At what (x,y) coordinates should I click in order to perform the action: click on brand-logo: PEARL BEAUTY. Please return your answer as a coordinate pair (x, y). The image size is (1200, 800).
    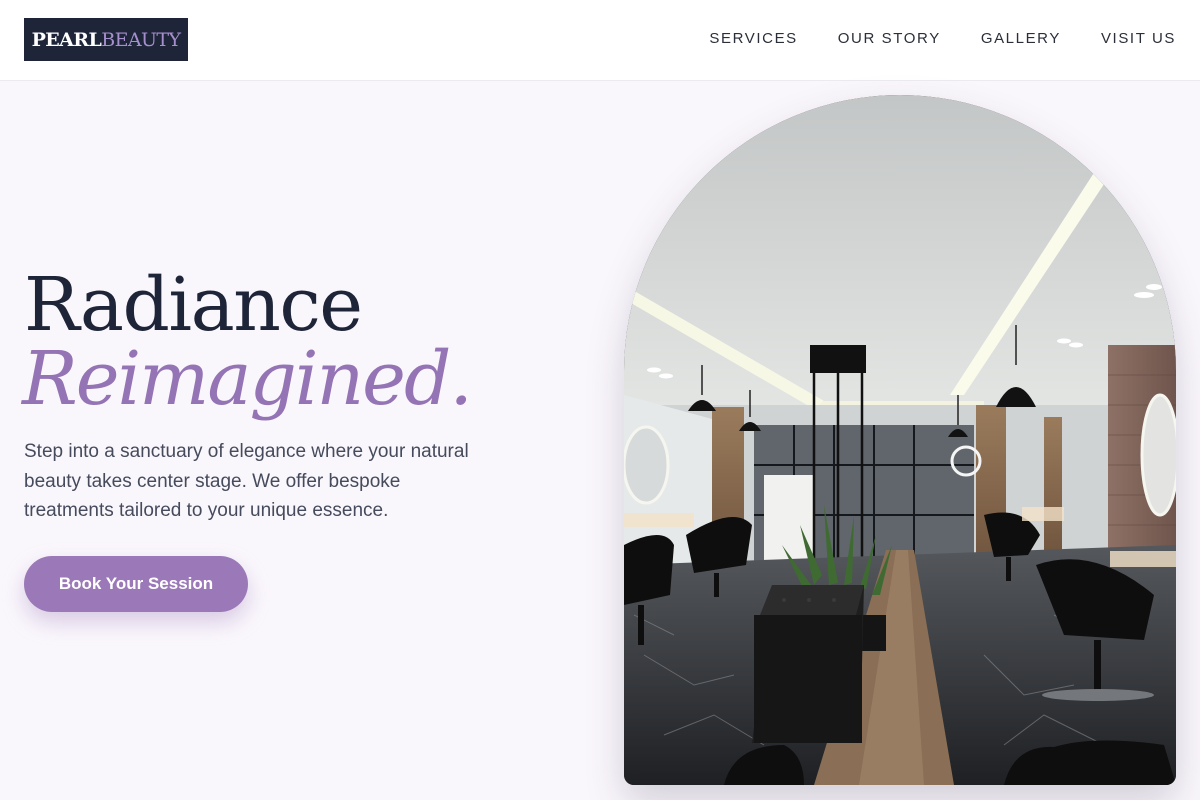
    Looking at the image, I should click on (106, 39).